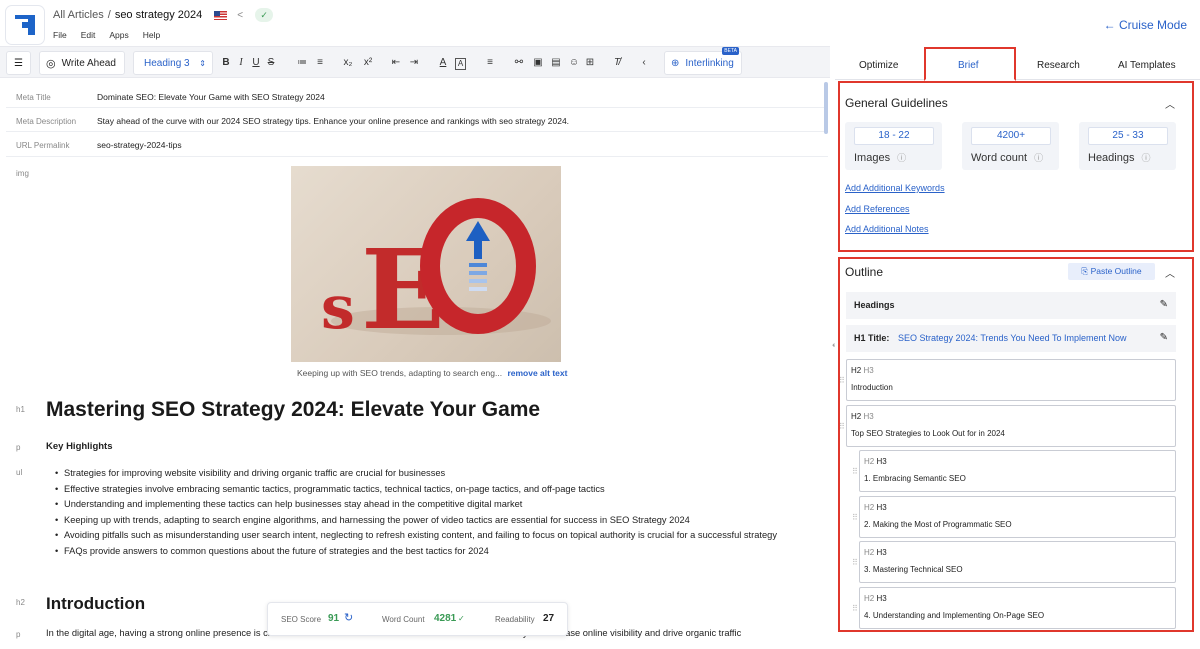 Image resolution: width=1200 pixels, height=649 pixels. I want to click on write-ahead-button: ◎ Write Ahead, so click(82, 63).